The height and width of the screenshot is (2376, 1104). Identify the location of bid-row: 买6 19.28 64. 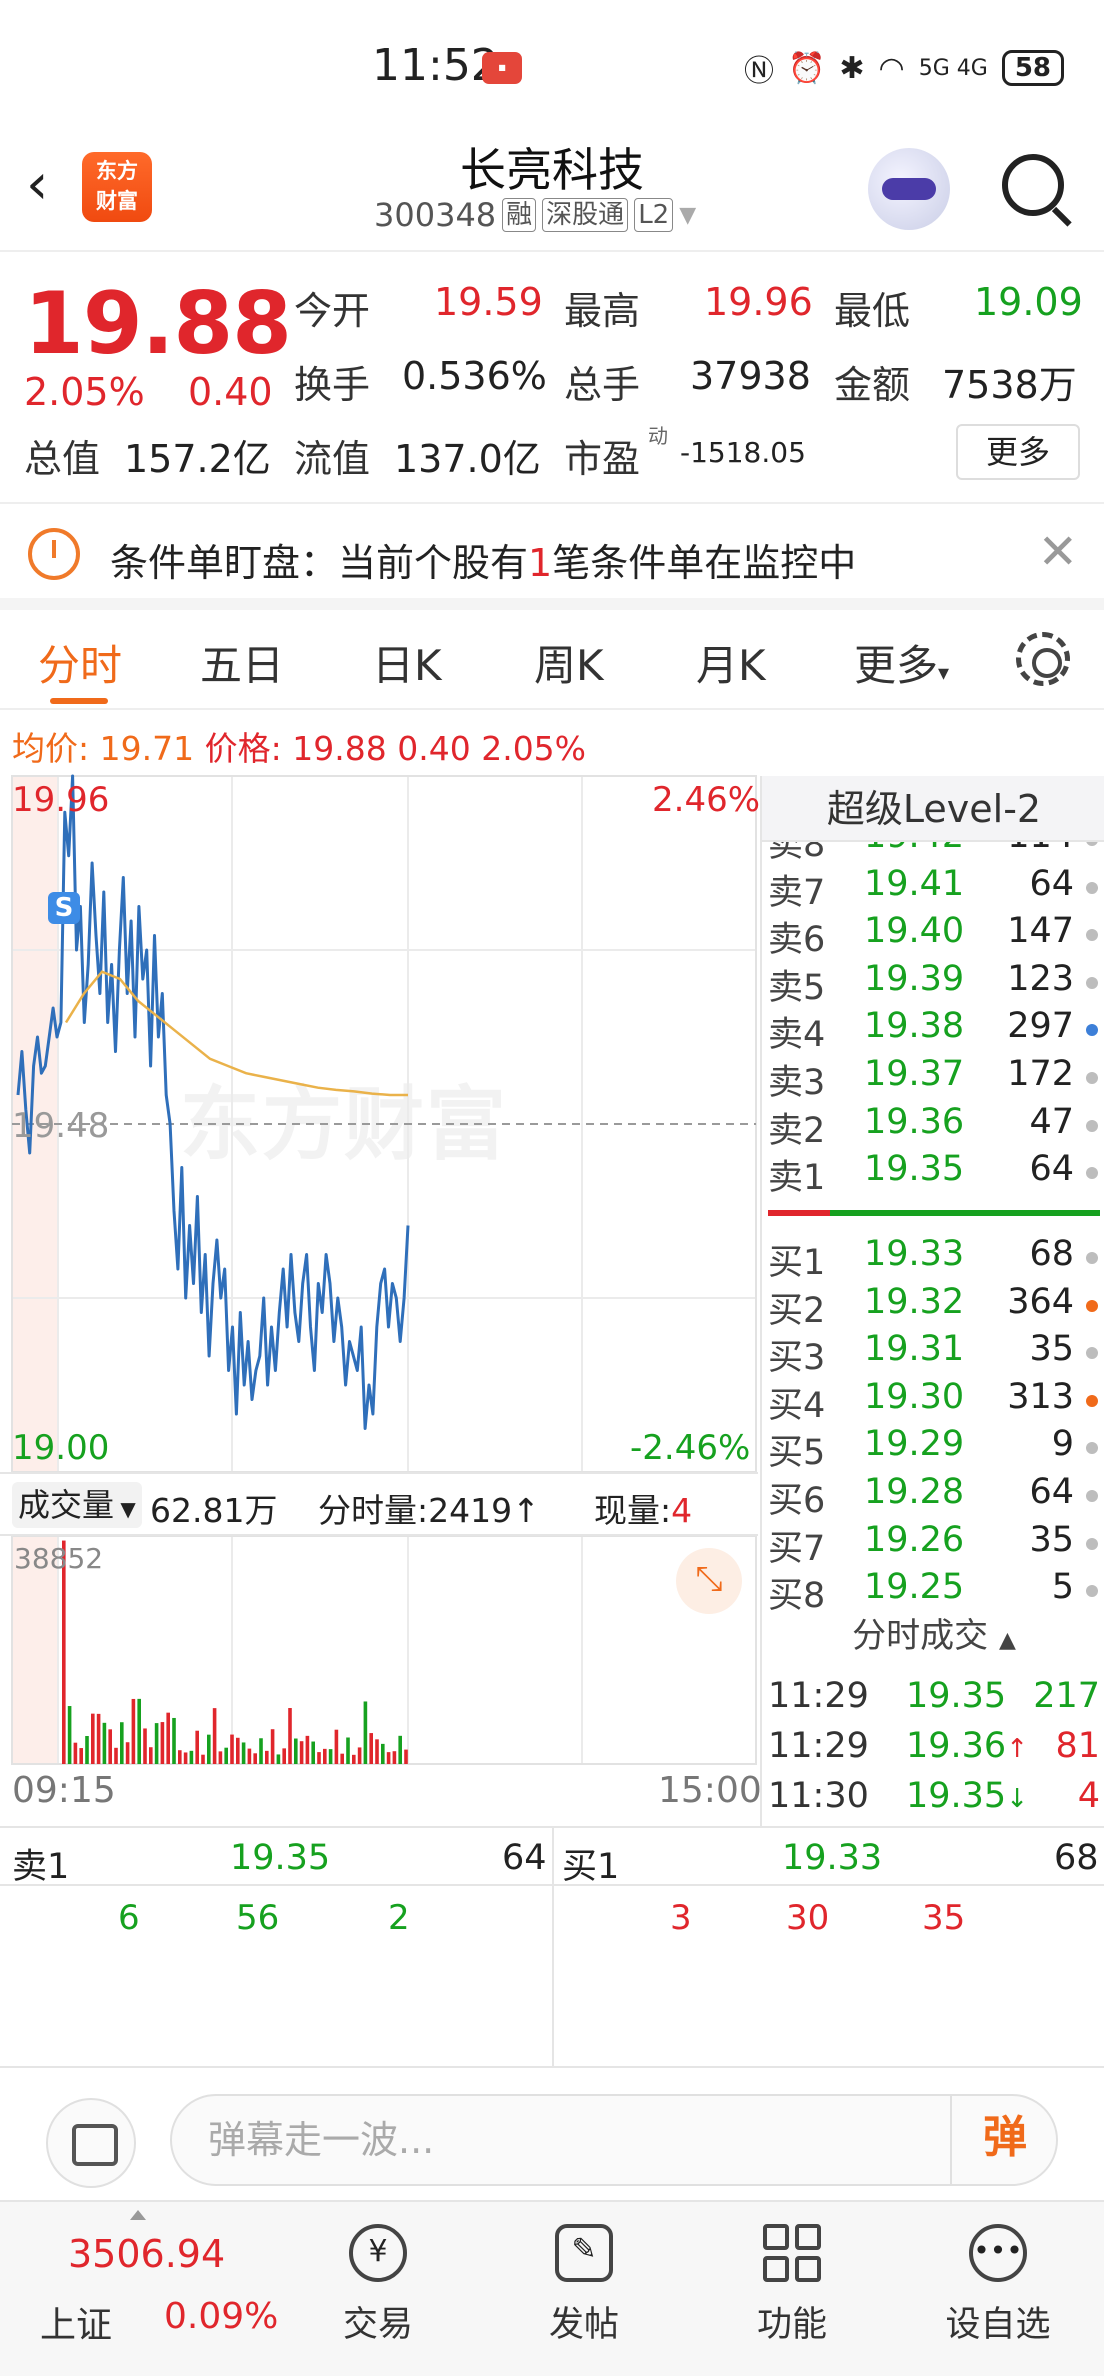
(933, 1496).